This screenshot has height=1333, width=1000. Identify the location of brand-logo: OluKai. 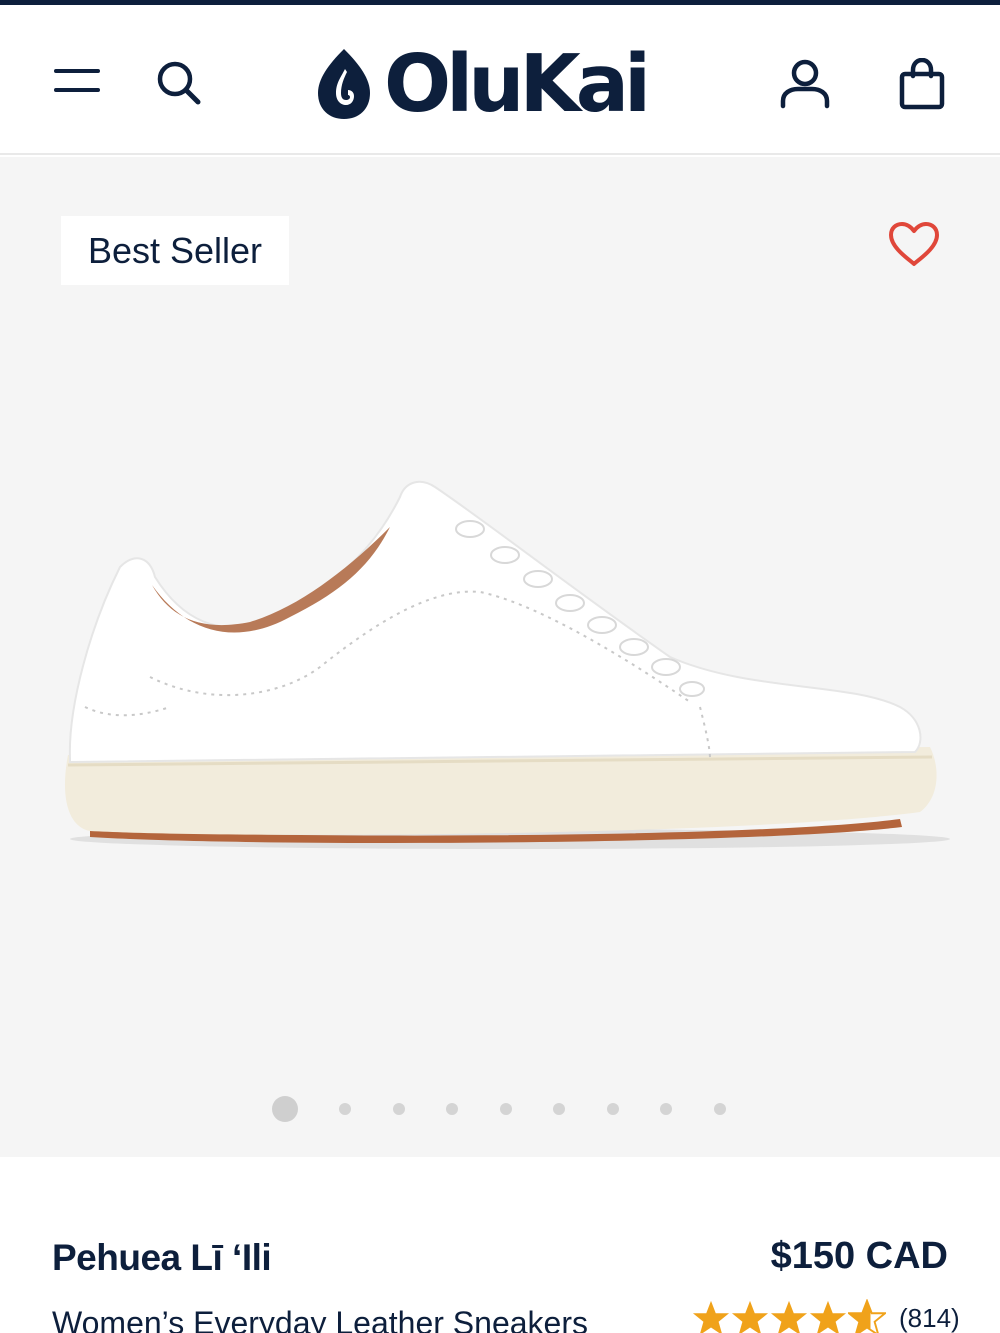
(483, 83).